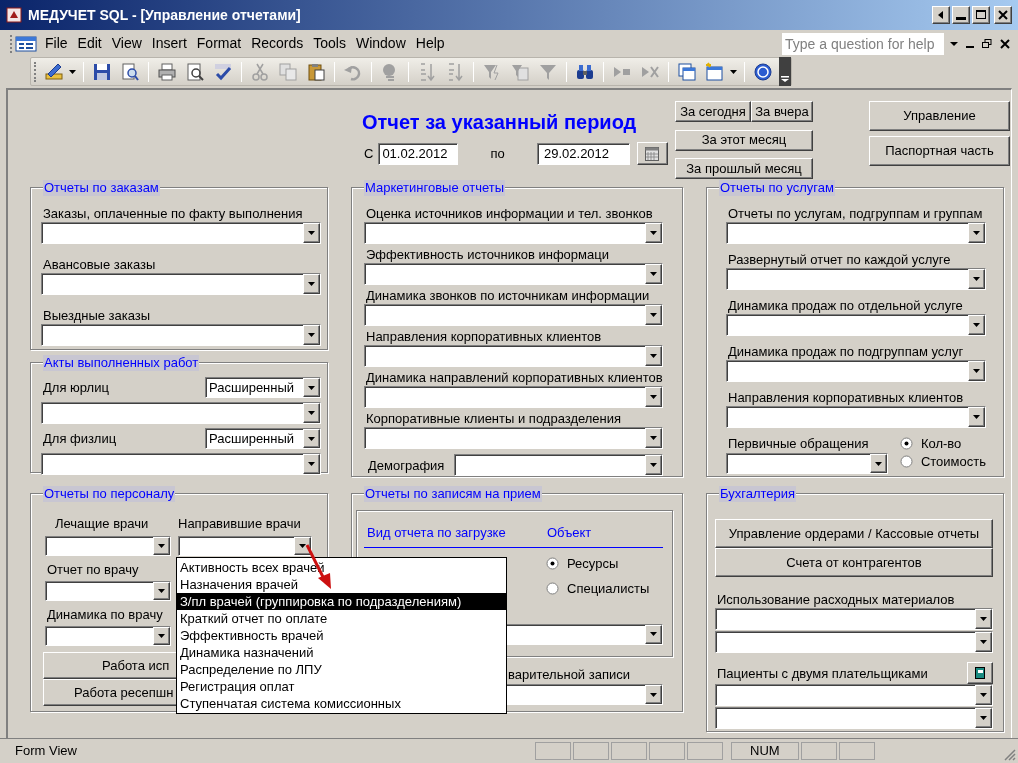 Image resolution: width=1018 pixels, height=763 pixels. Describe the element at coordinates (777, 188) in the screenshot. I see `group-legend: Отчеты по услугам` at that location.